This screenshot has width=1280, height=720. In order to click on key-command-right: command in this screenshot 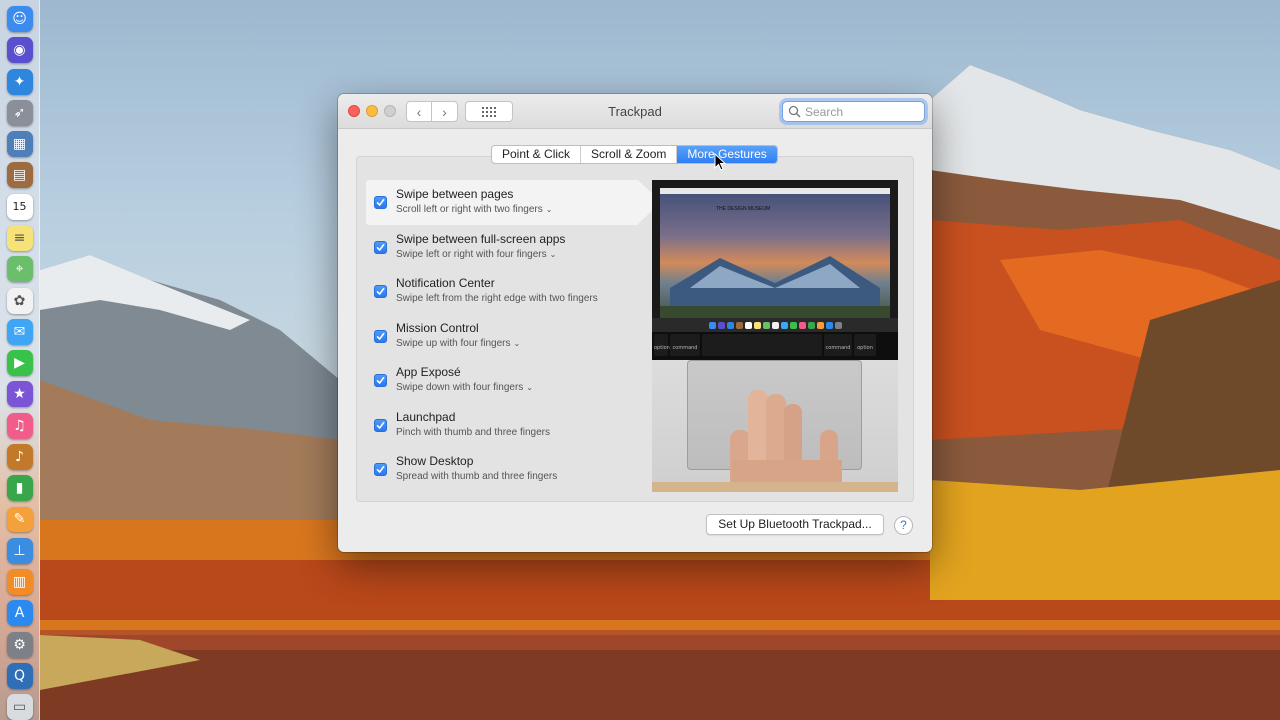, I will do `click(838, 345)`.